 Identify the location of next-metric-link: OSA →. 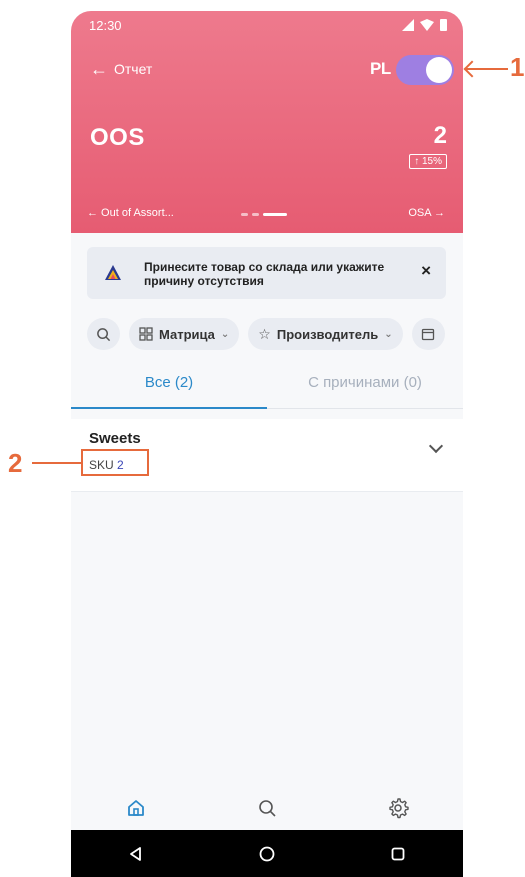
(426, 213).